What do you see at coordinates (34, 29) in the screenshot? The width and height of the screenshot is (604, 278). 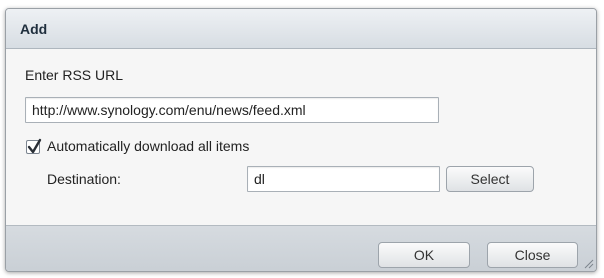 I see `dialog-title: Add` at bounding box center [34, 29].